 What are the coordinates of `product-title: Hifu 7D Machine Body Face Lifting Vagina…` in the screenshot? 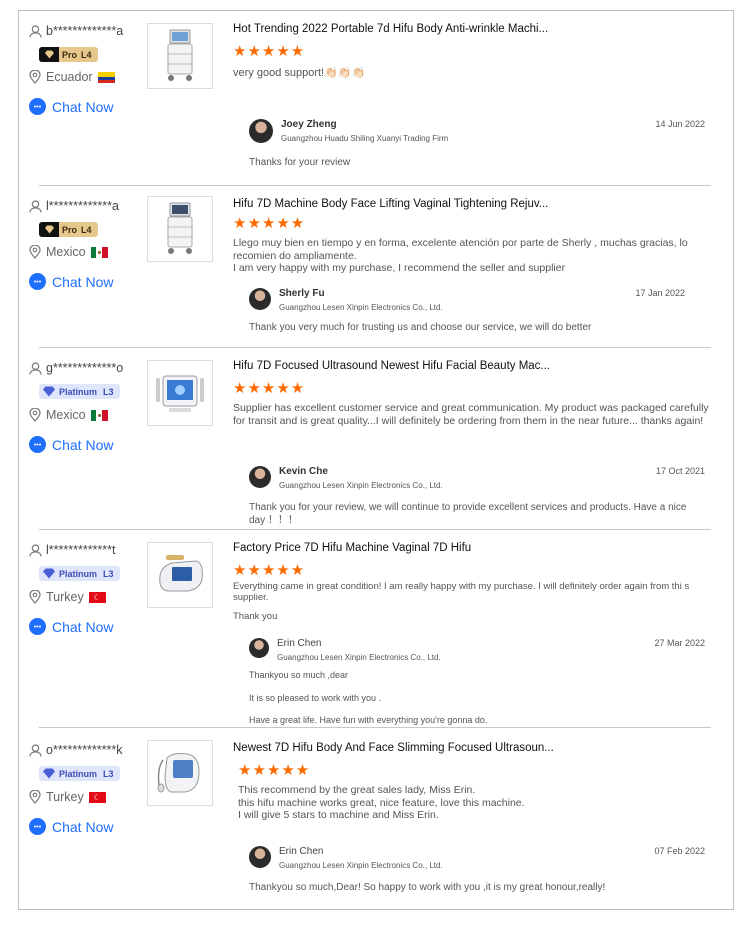 It's located at (472, 204).